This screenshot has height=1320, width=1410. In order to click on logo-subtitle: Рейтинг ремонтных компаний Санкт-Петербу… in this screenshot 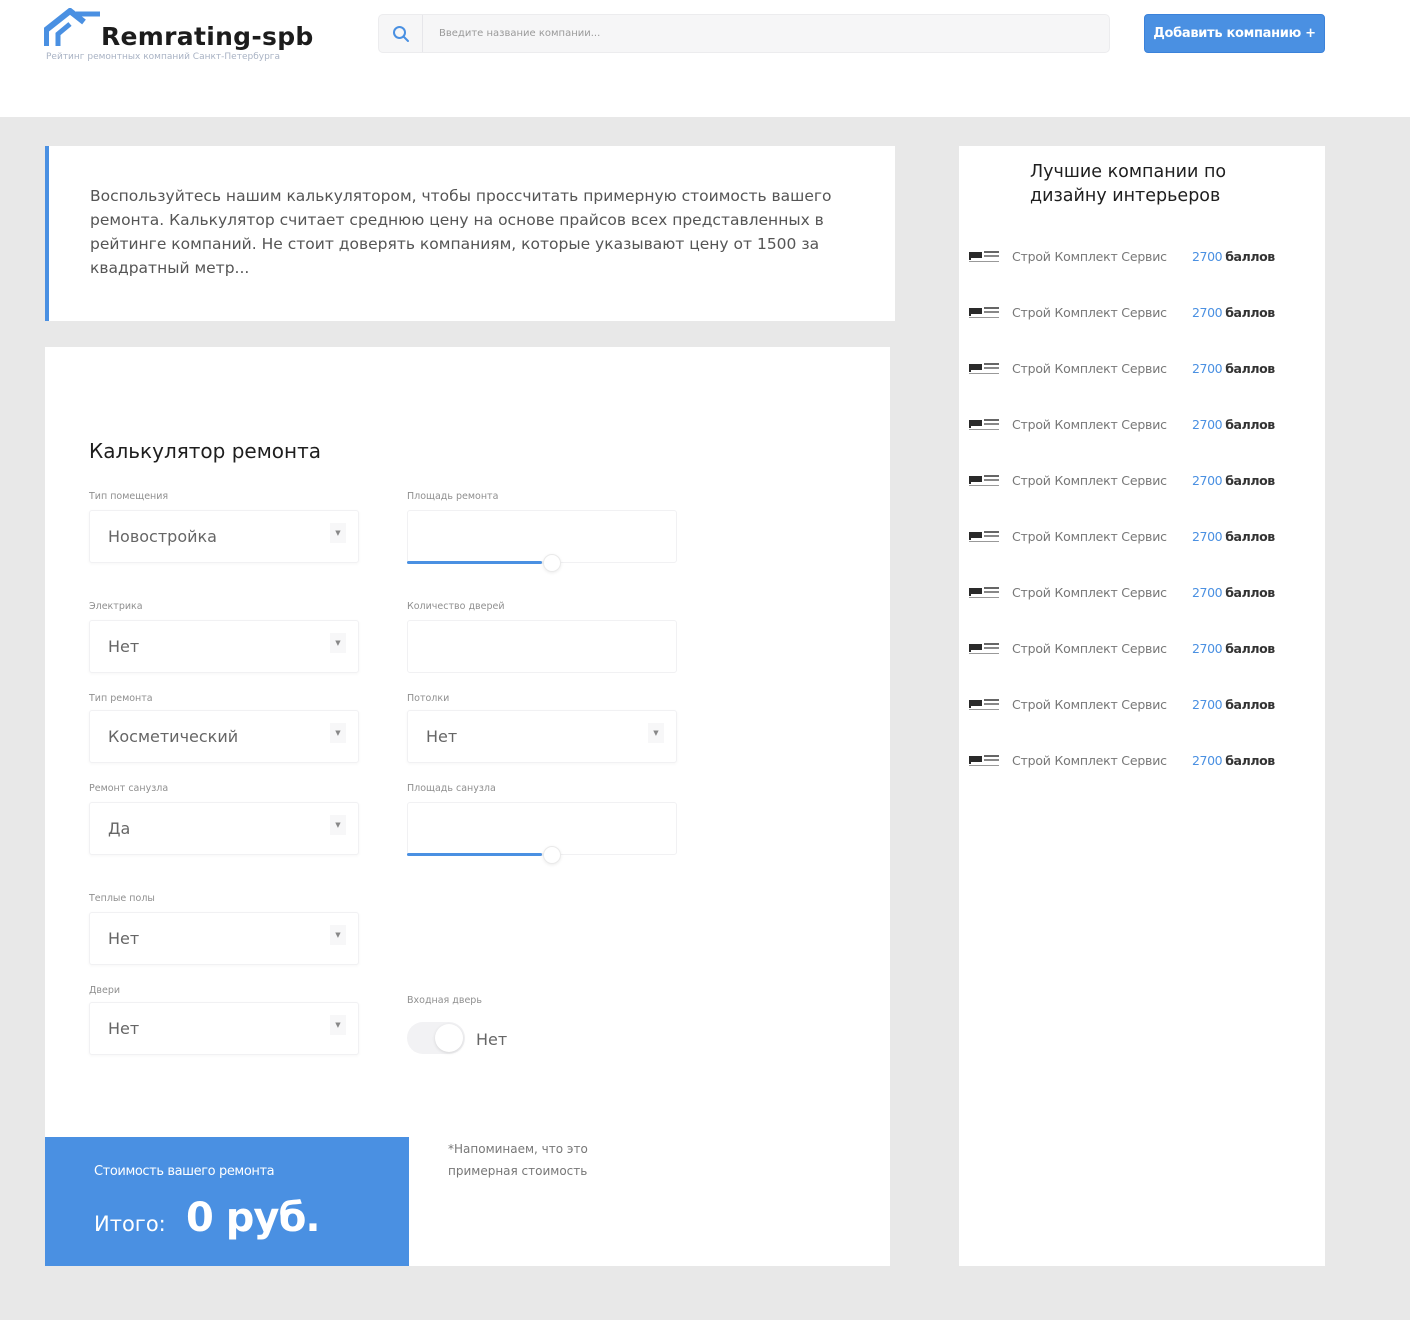, I will do `click(163, 57)`.